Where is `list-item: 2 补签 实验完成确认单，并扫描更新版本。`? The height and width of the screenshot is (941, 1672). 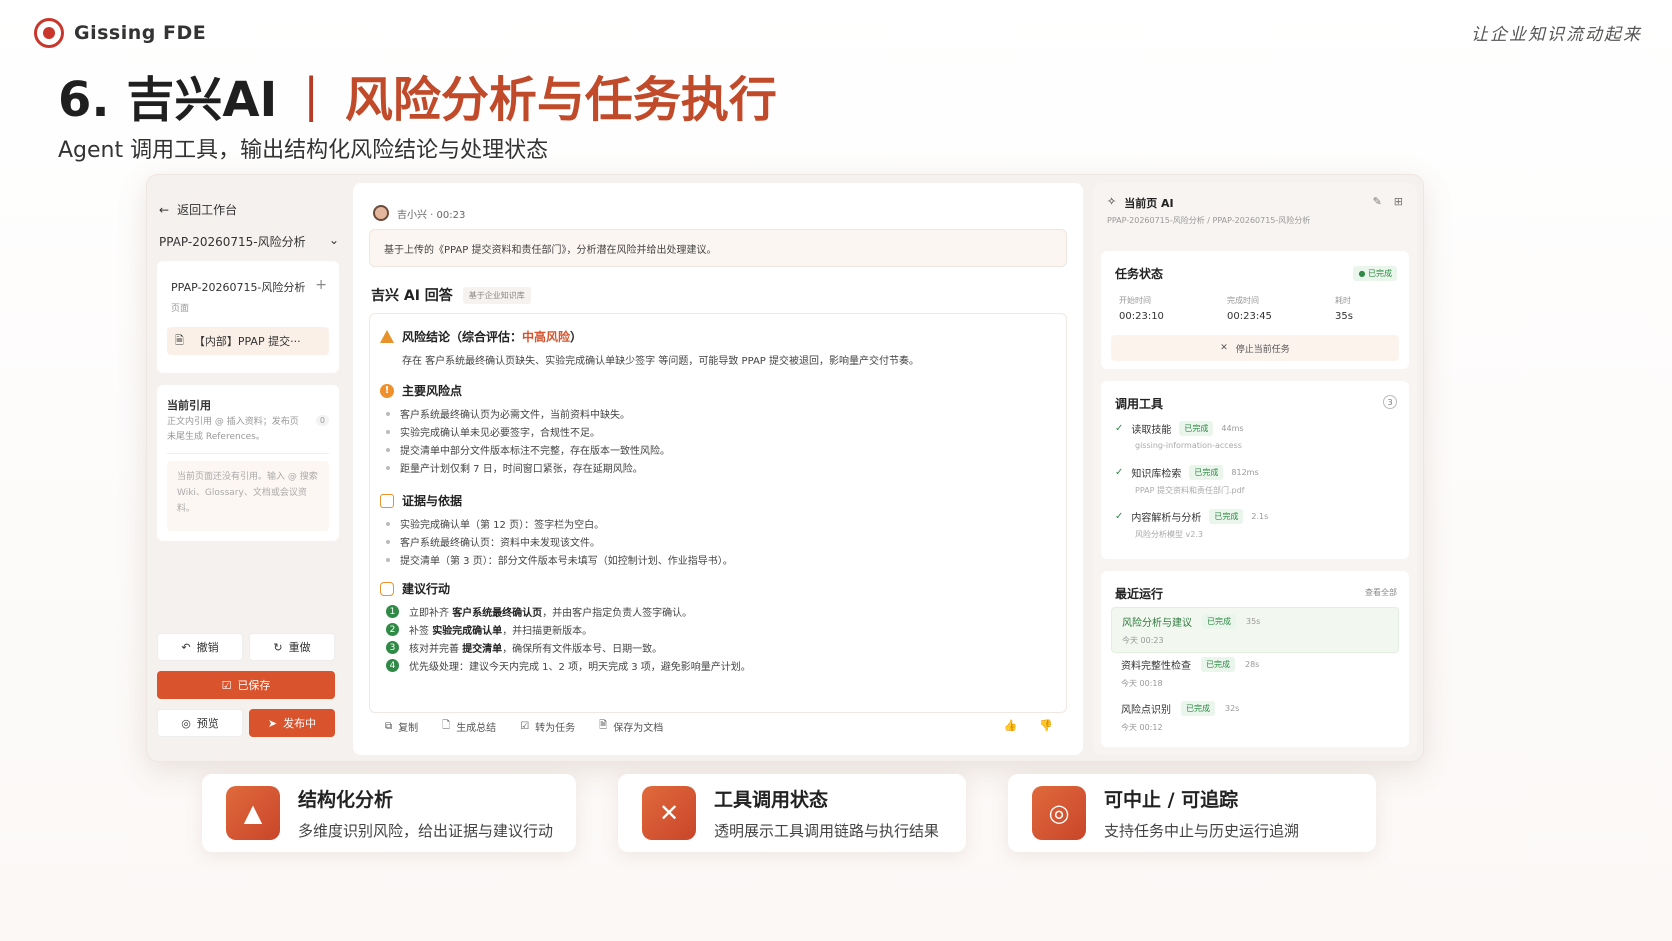 list-item: 2 补签 实验完成确认单，并扫描更新版本。 is located at coordinates (489, 629).